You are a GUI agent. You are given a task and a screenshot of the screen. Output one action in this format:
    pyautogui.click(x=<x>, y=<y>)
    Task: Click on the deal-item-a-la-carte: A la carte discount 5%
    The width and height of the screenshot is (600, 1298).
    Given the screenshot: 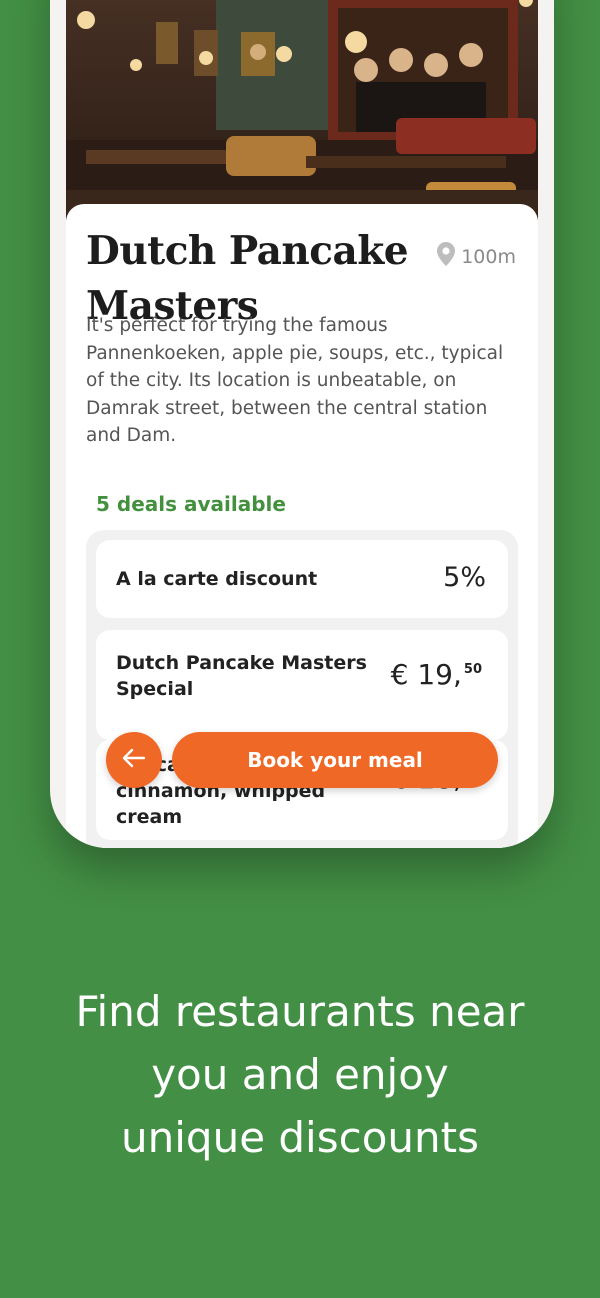 What is the action you would take?
    pyautogui.click(x=302, y=579)
    